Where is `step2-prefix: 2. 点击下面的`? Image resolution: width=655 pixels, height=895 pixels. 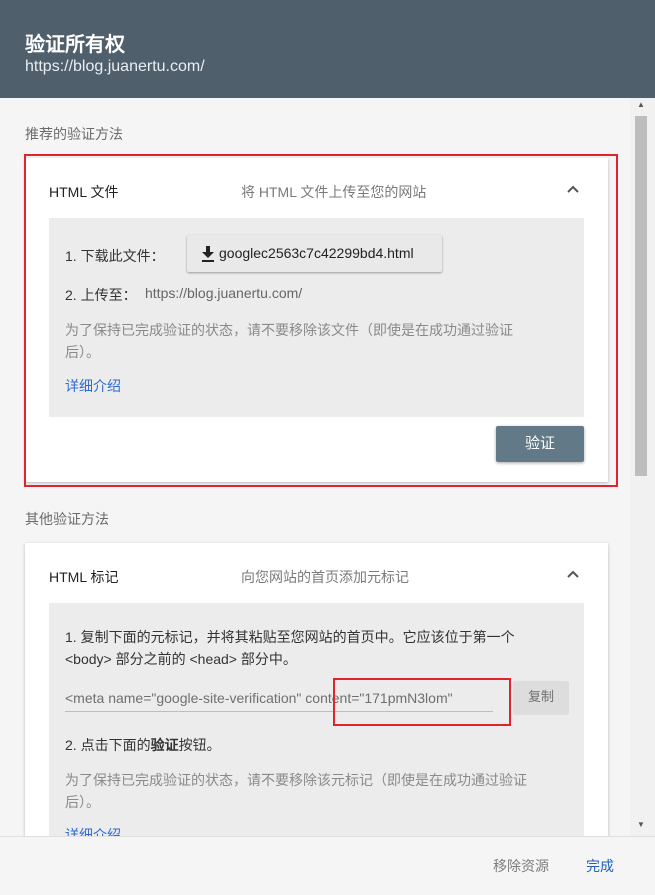 step2-prefix: 2. 点击下面的 is located at coordinates (108, 745).